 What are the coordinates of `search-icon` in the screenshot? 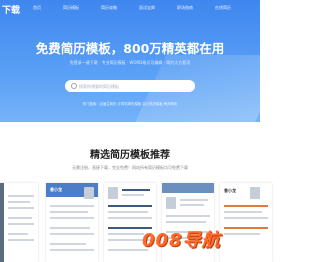 It's located at (74, 86).